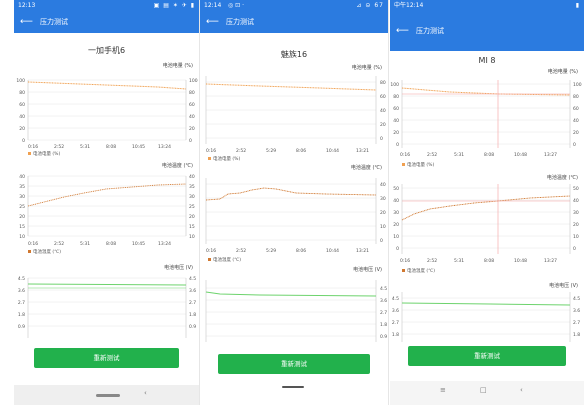 This screenshot has height=405, width=584. Describe the element at coordinates (192, 93) in the screenshot. I see `y-tick-right: 80` at that location.